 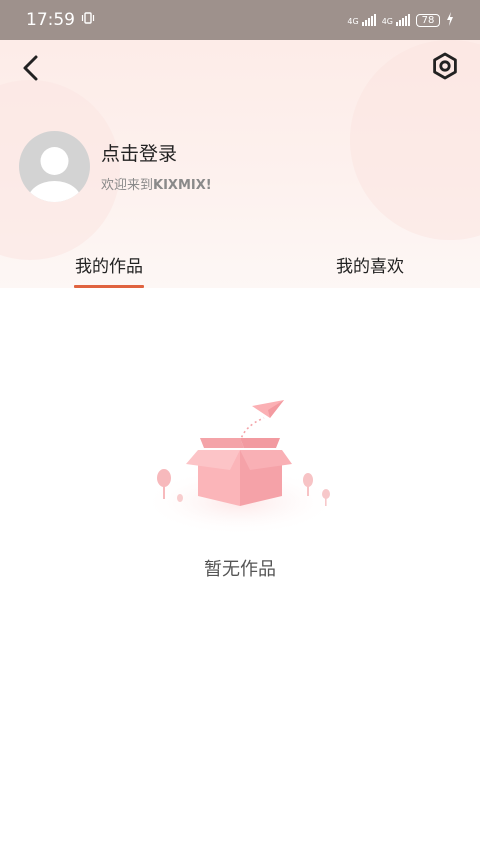 I want to click on charging-icon, so click(x=450, y=20).